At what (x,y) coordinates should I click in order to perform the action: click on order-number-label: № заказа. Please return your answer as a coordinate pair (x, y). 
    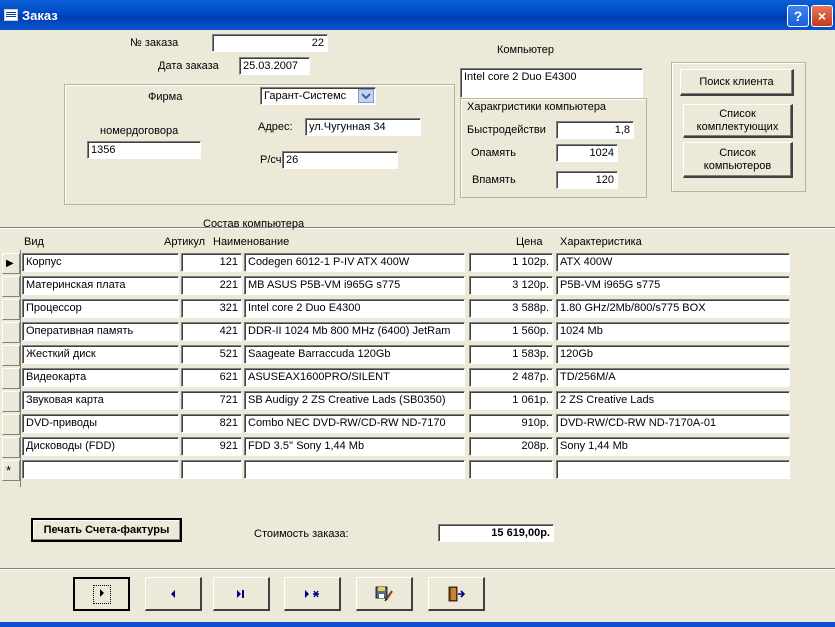
    Looking at the image, I should click on (154, 43).